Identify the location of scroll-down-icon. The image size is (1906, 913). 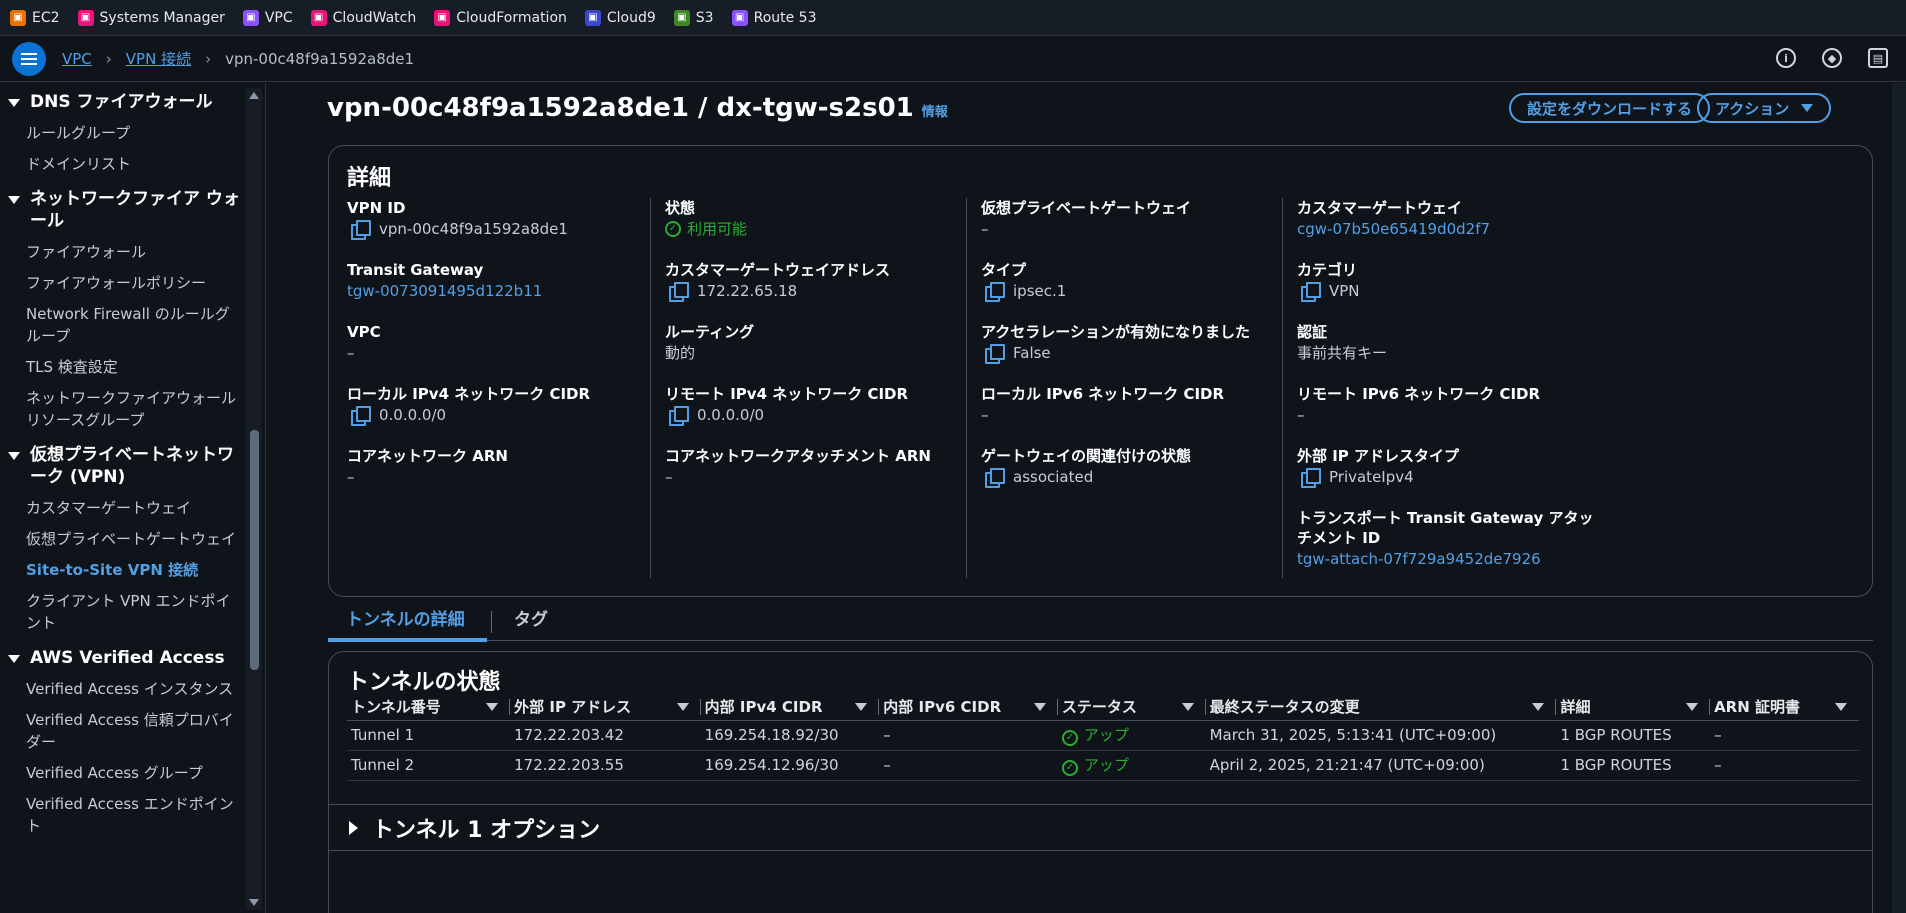
(254, 902).